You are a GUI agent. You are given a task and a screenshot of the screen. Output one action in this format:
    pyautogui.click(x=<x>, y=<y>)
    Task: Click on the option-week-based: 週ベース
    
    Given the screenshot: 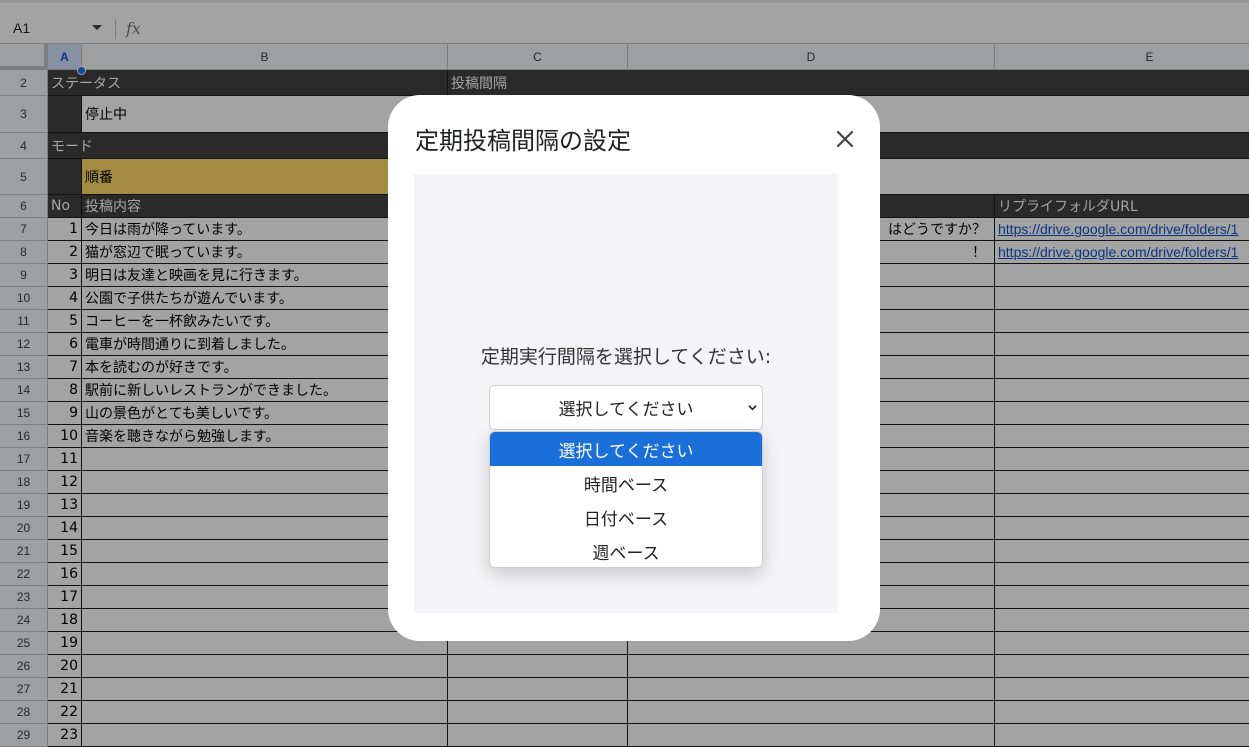 What is the action you would take?
    pyautogui.click(x=626, y=550)
    